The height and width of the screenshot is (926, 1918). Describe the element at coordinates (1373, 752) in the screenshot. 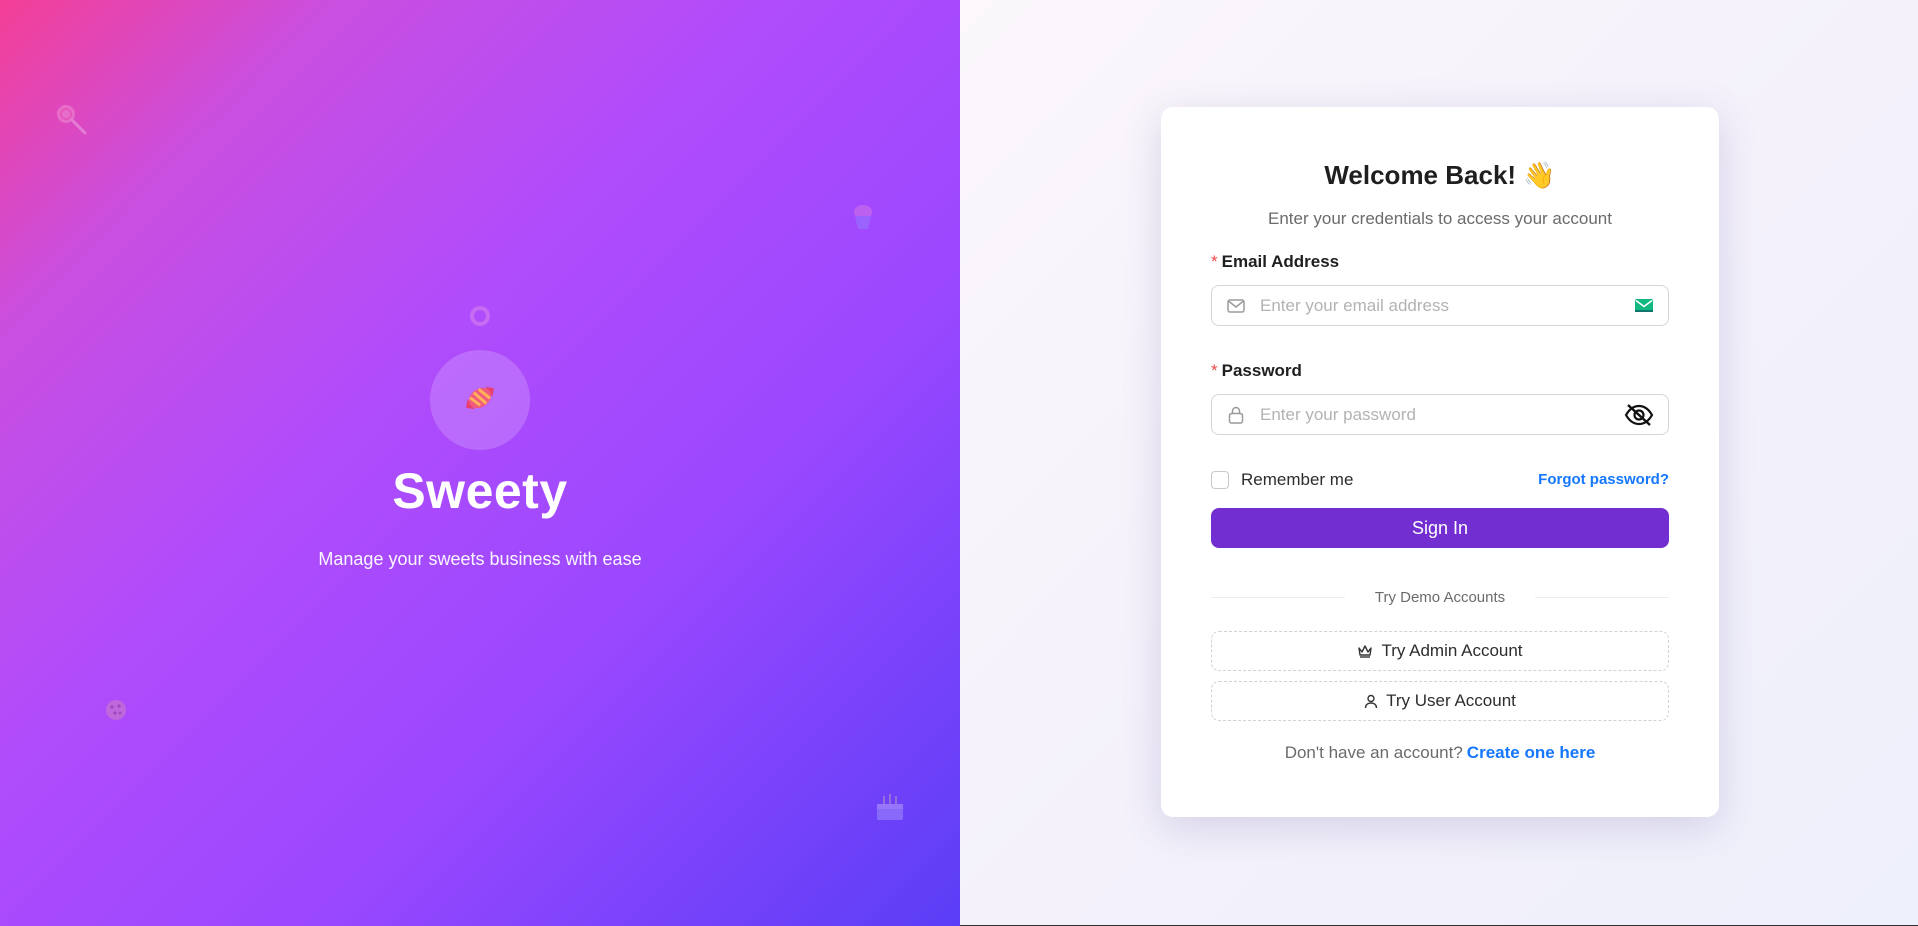

I see `signup-prompt-text: Don't have an account?` at that location.